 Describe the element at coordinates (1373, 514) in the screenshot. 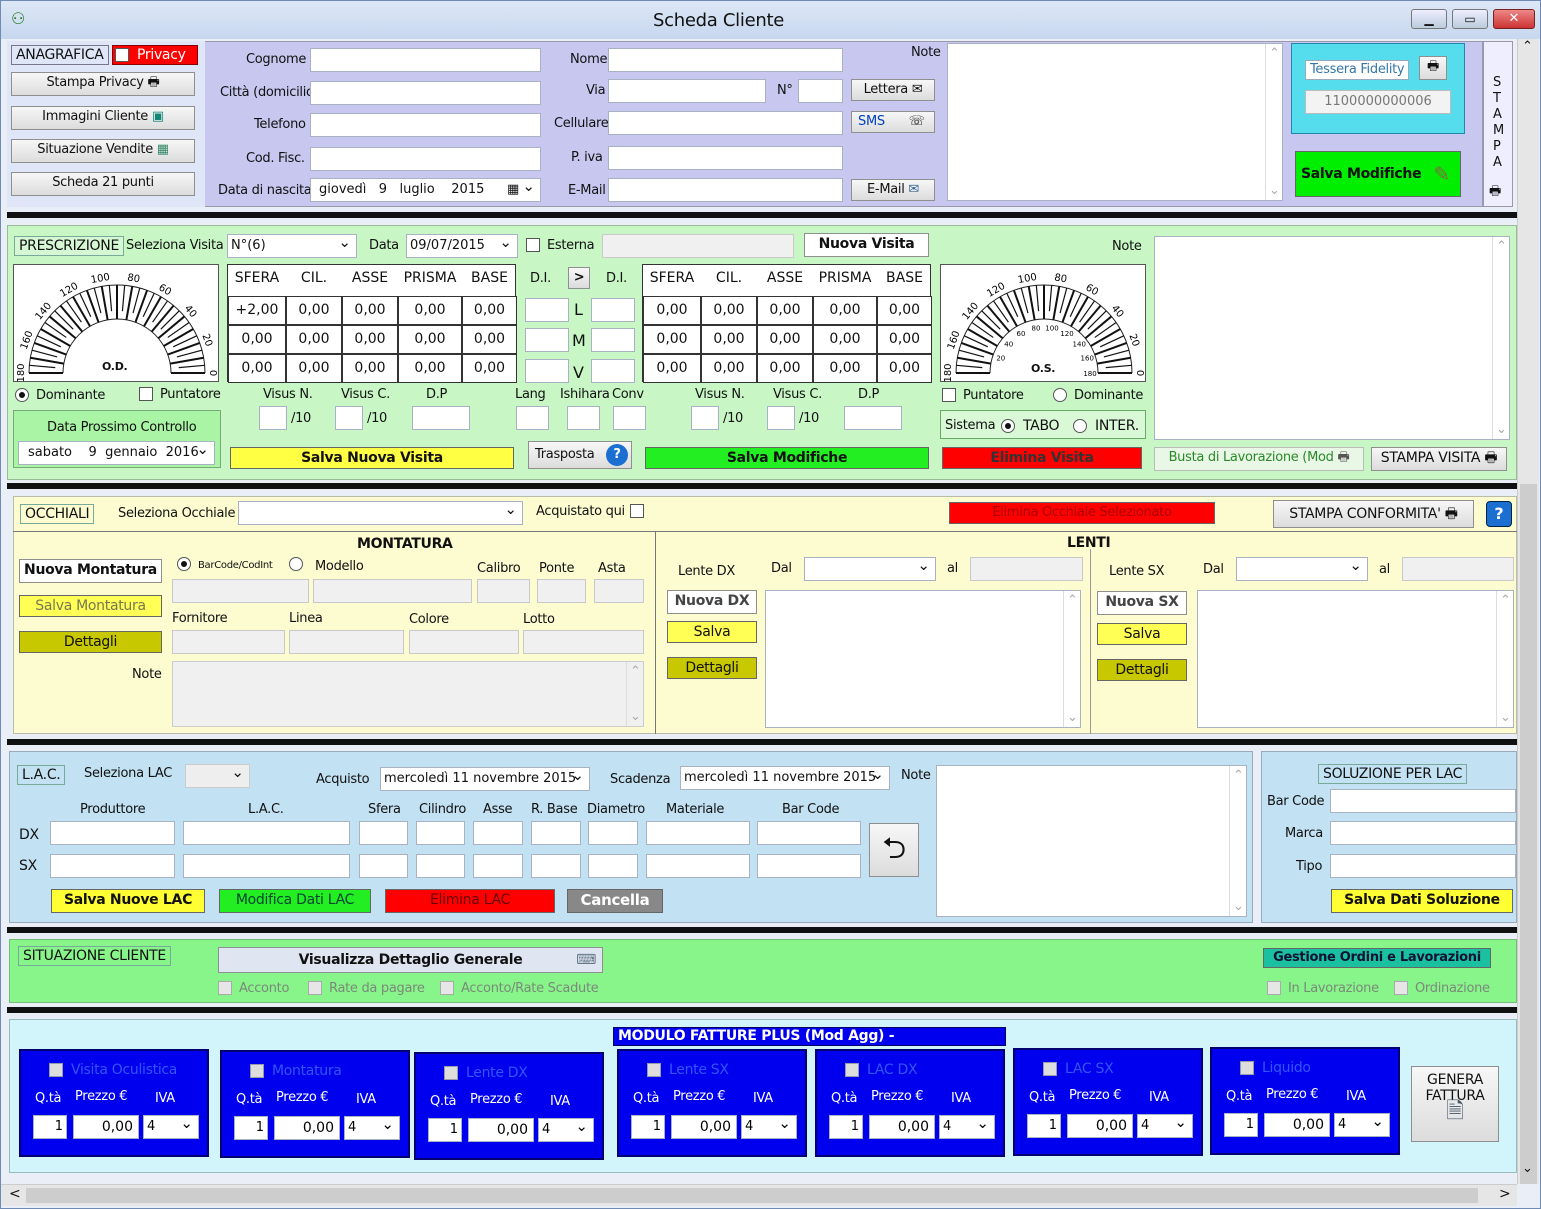

I see `stampa-conformita-button: STAMPA CONFORMITA' 🖶` at that location.